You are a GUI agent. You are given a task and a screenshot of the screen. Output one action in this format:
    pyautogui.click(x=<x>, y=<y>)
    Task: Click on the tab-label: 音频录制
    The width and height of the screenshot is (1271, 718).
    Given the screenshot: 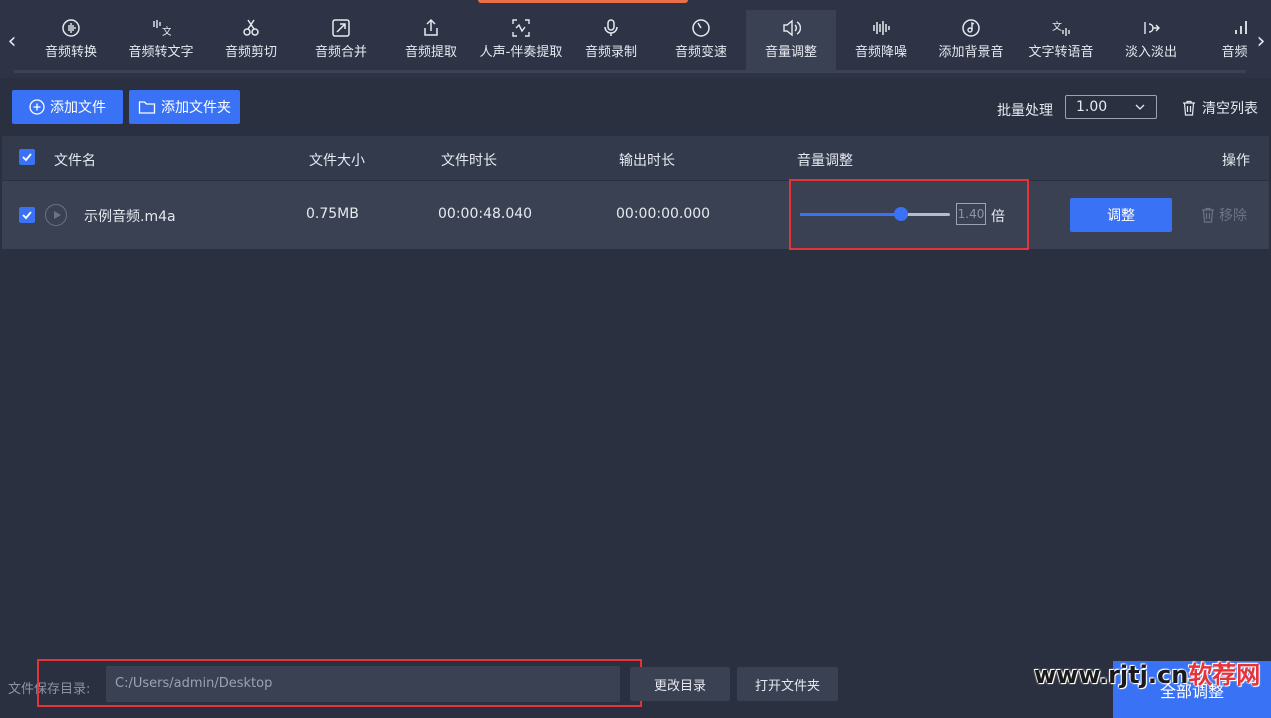 What is the action you would take?
    pyautogui.click(x=610, y=52)
    